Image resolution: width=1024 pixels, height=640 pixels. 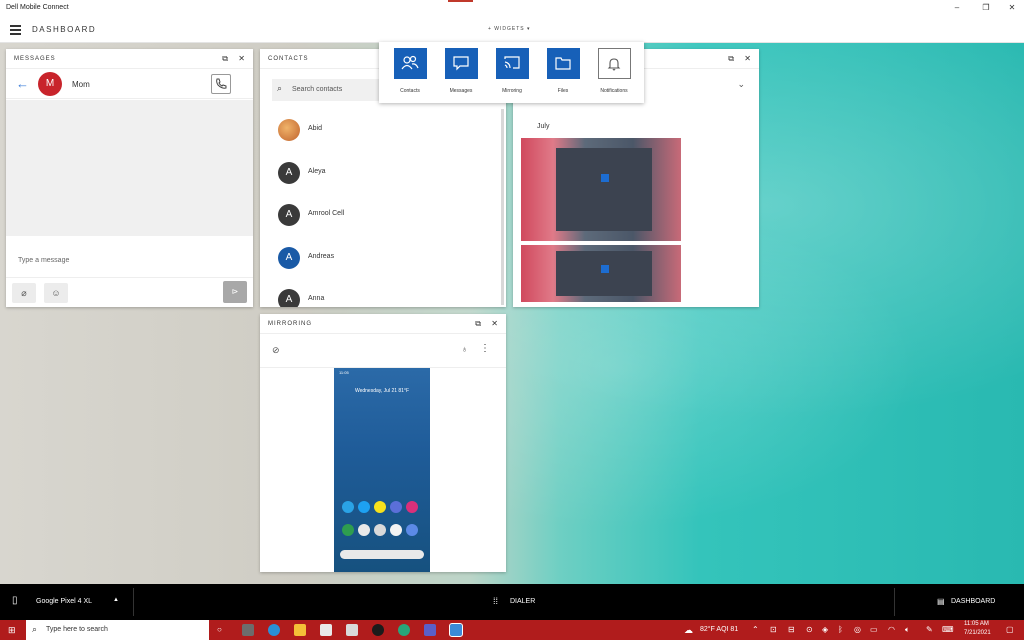 What do you see at coordinates (274, 630) in the screenshot?
I see `edge-icon` at bounding box center [274, 630].